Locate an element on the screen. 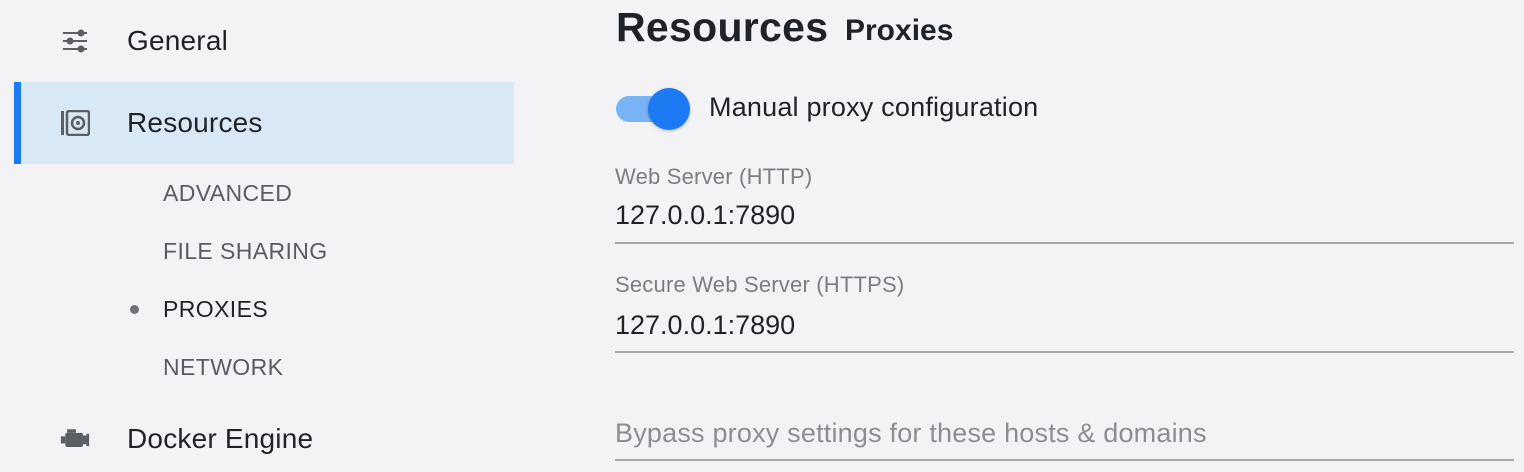  sidebar-subitem-proxies: PROXIES is located at coordinates (215, 309).